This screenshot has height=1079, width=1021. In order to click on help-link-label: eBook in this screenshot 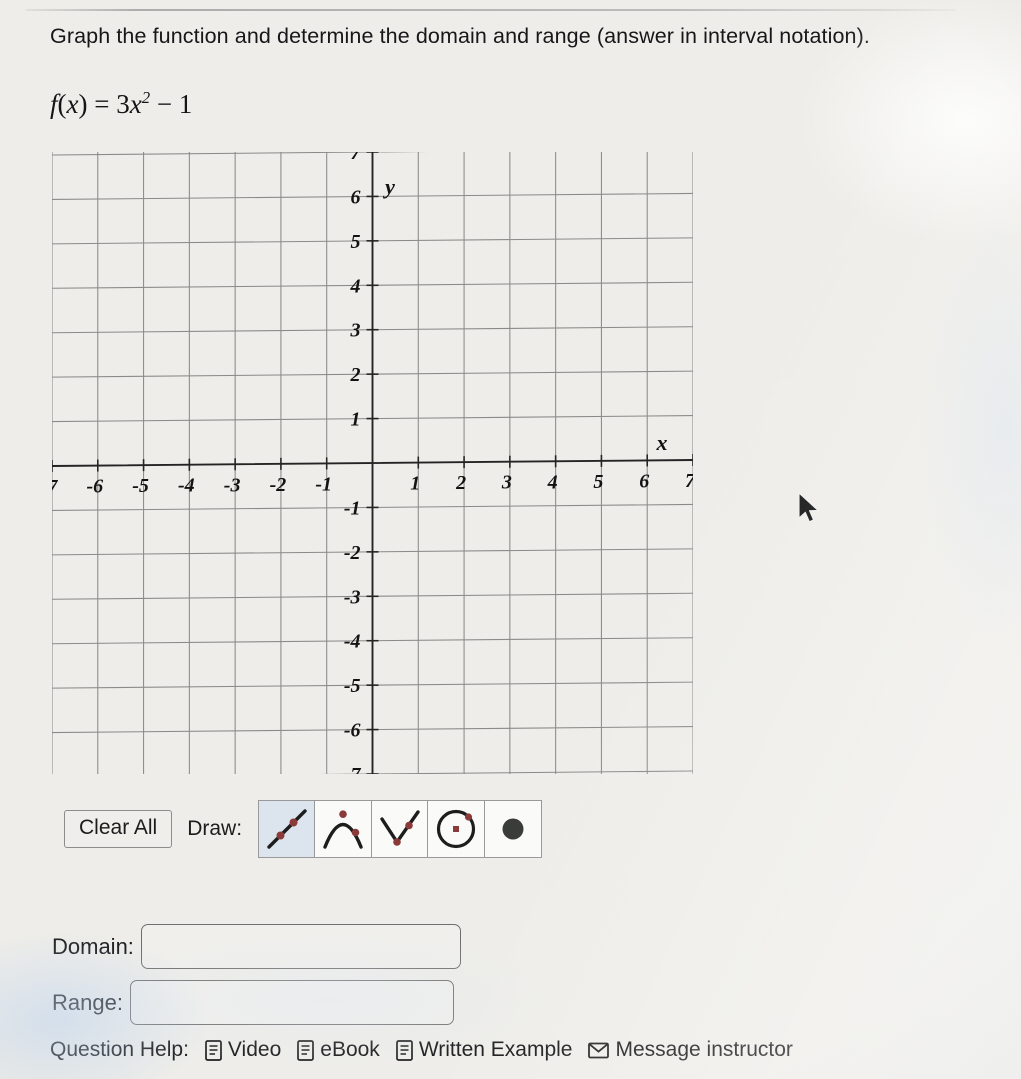, I will do `click(350, 1049)`.